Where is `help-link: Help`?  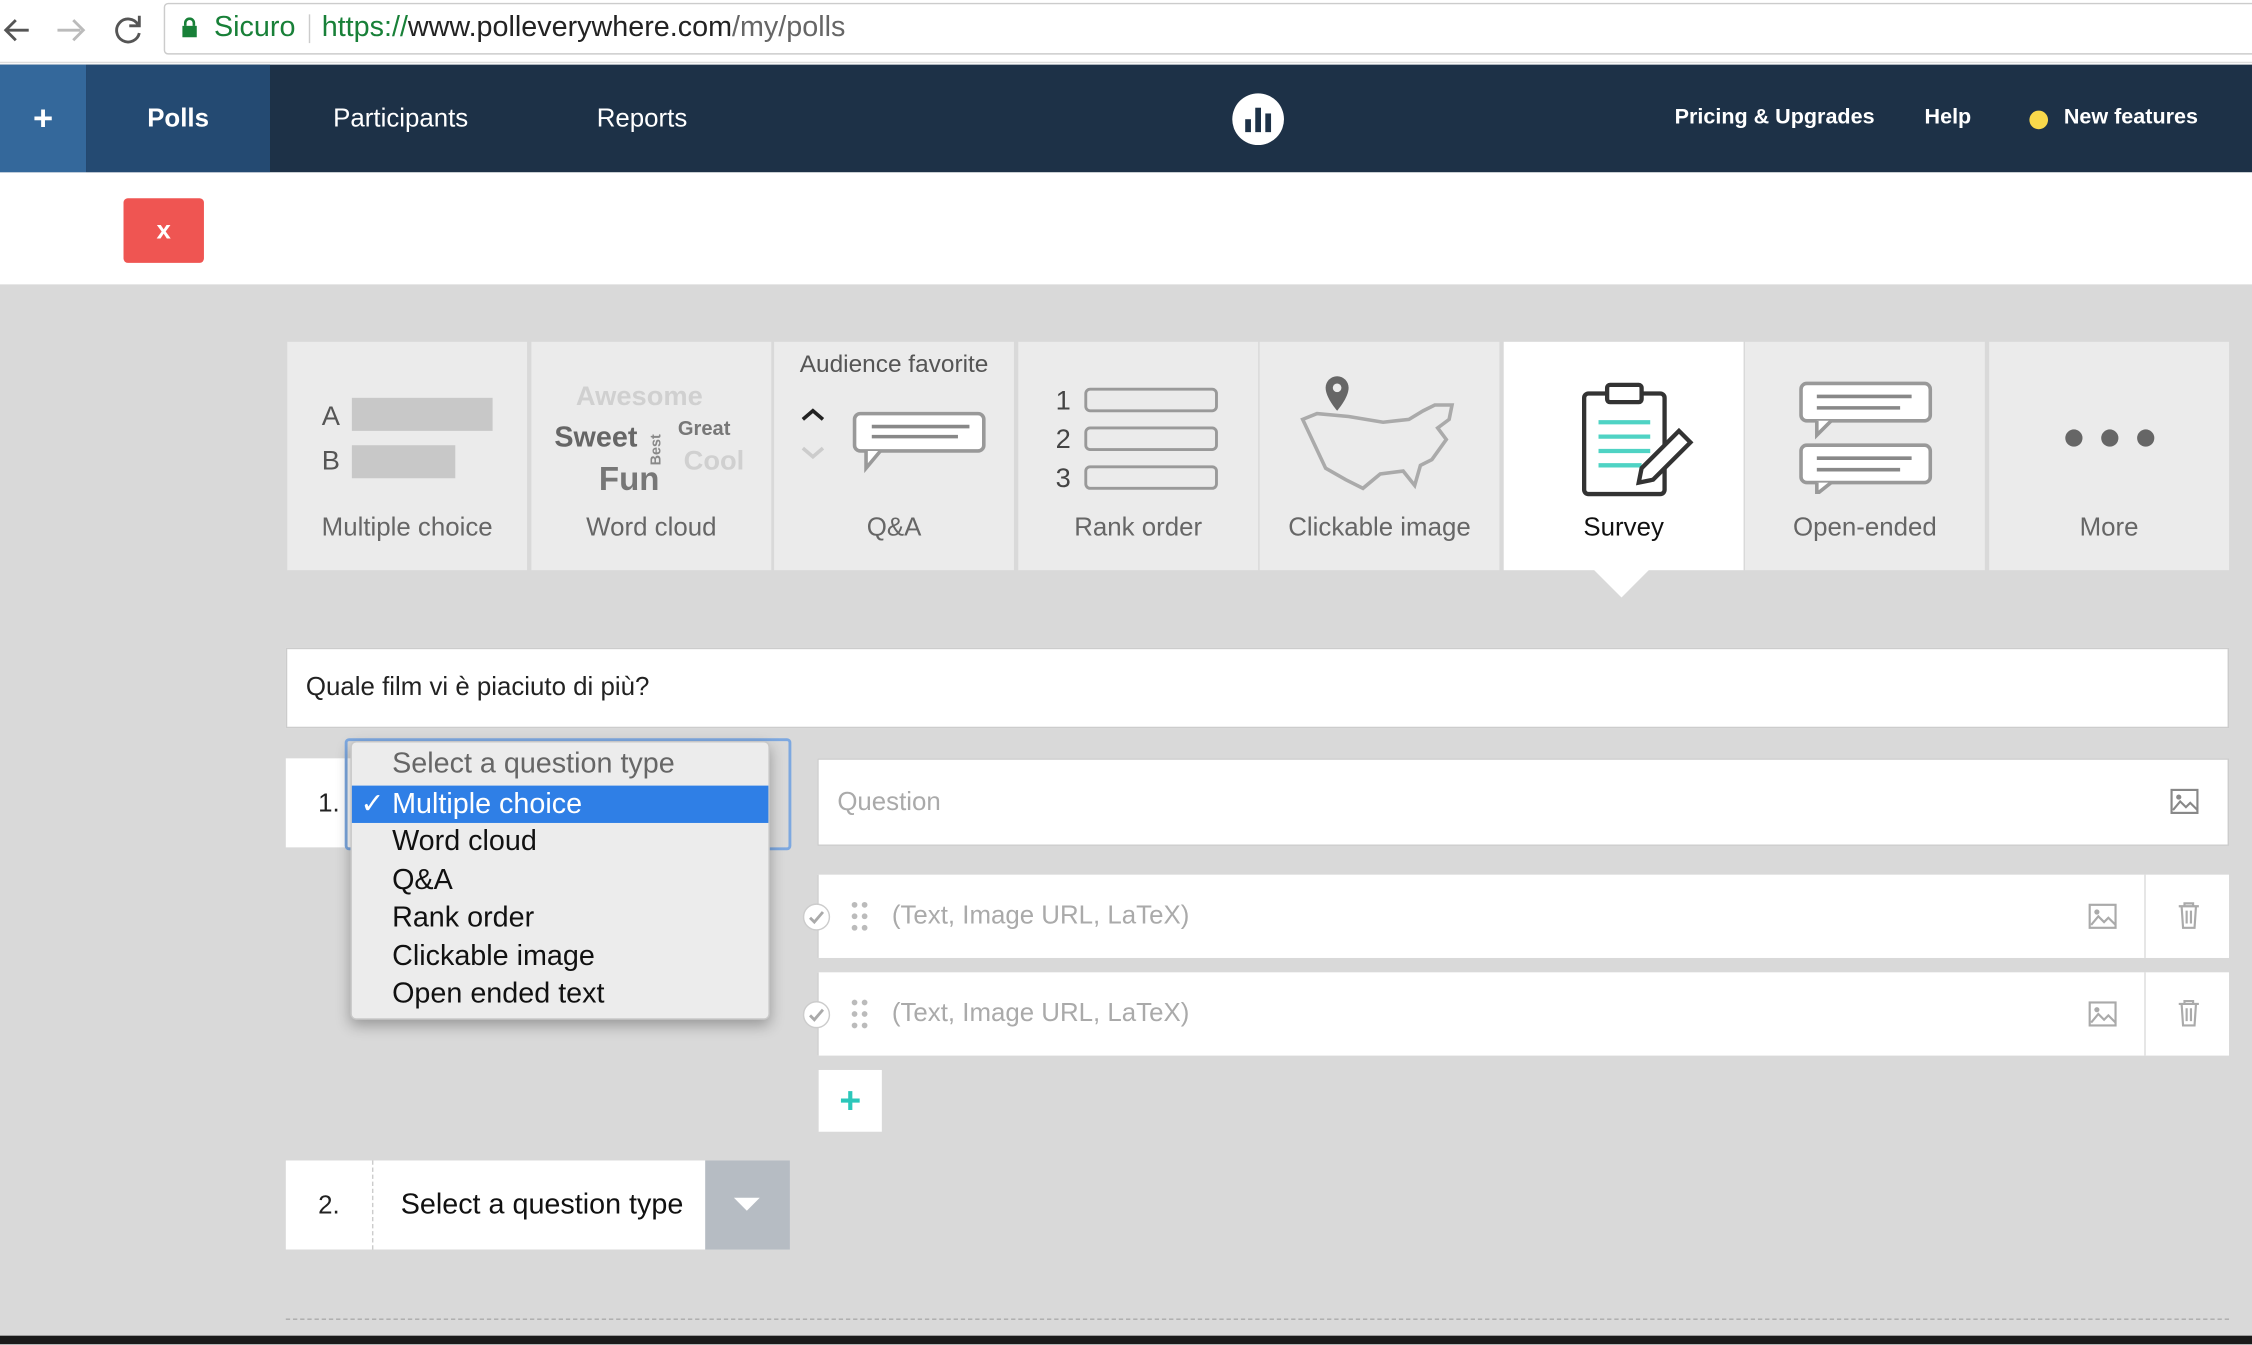 help-link: Help is located at coordinates (1948, 117).